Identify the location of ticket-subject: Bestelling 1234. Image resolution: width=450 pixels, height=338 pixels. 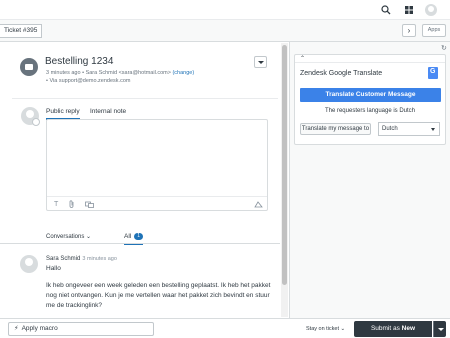
(79, 61).